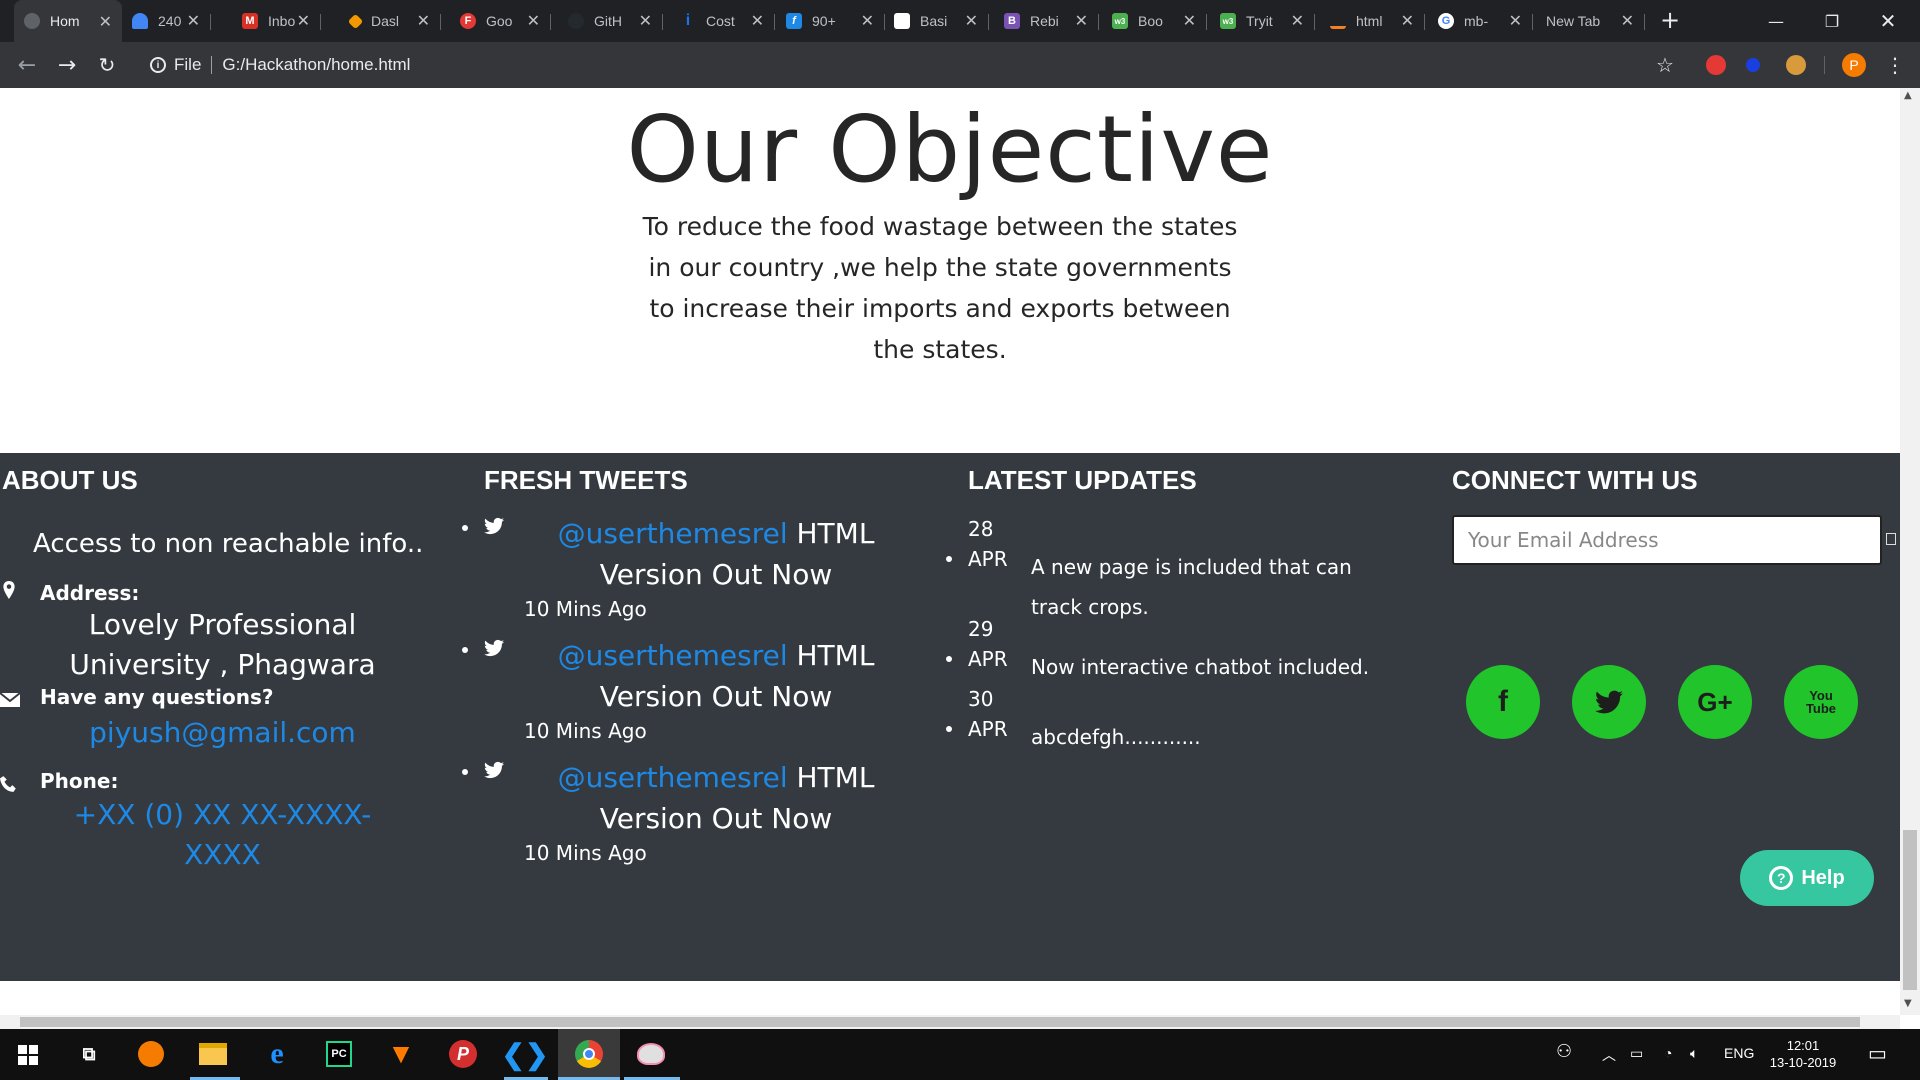 The height and width of the screenshot is (1080, 1920). I want to click on tab-item: w3 Tryit ✕, so click(1262, 21).